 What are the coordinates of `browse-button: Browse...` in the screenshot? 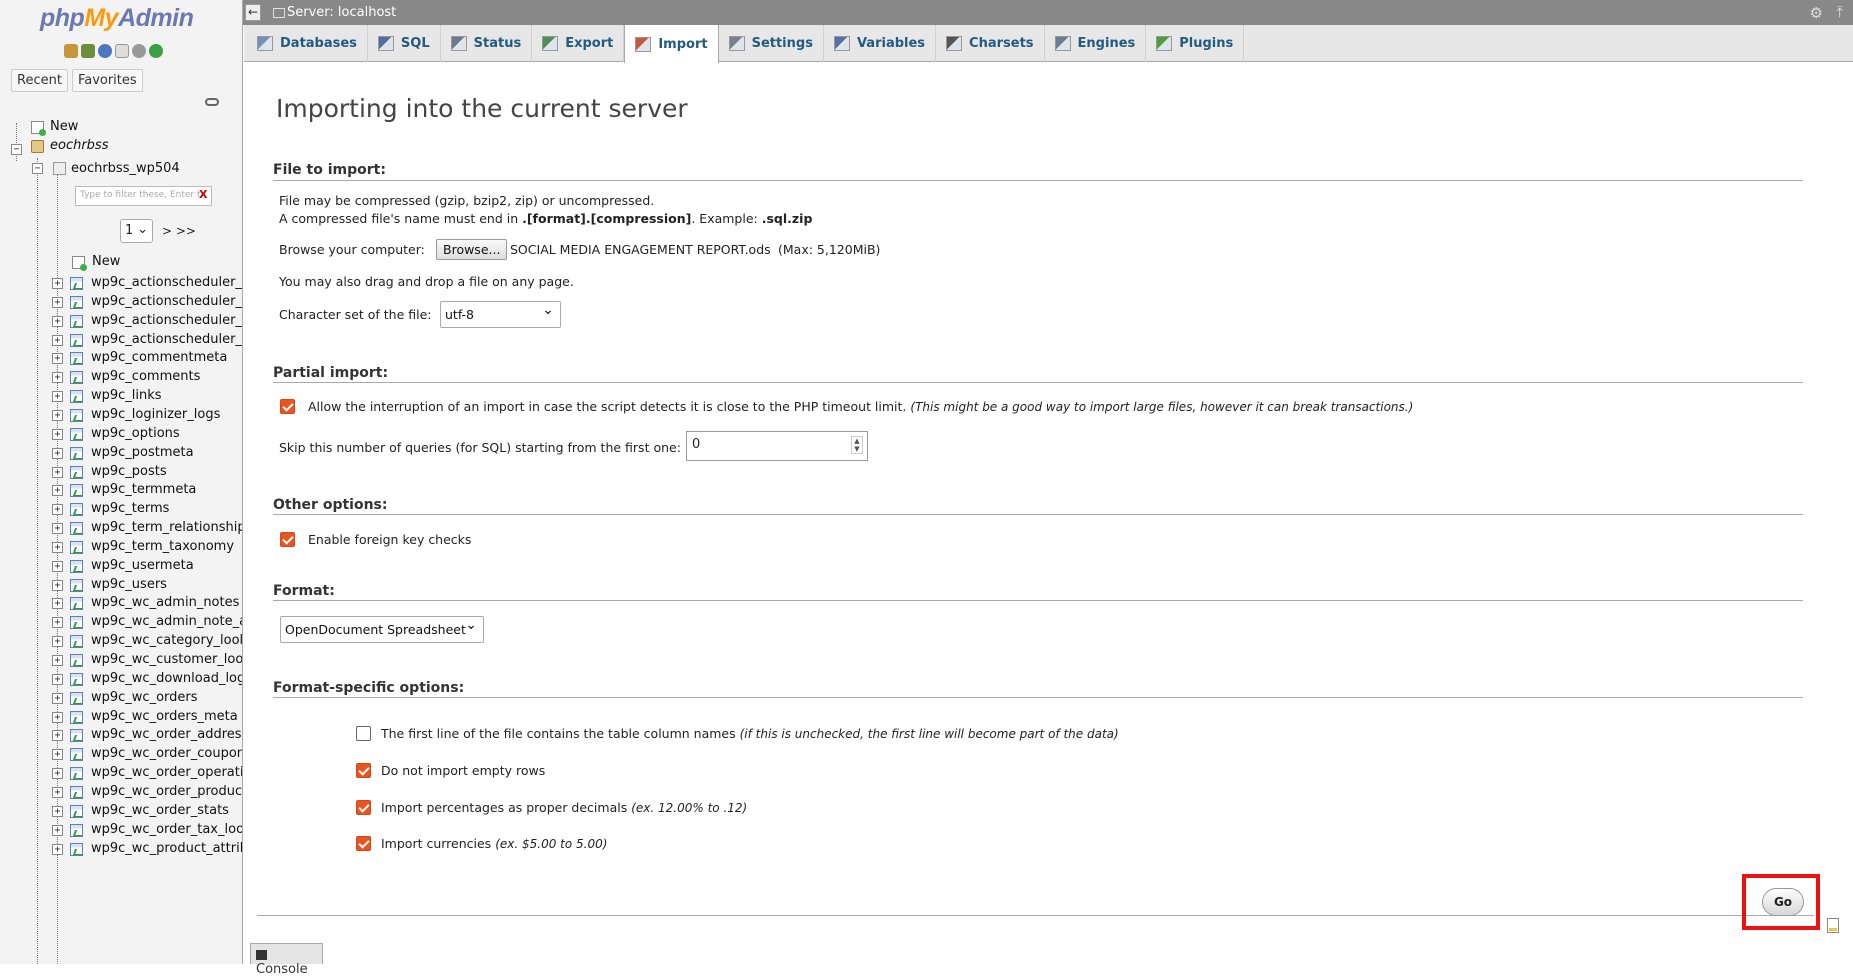 It's located at (472, 249).